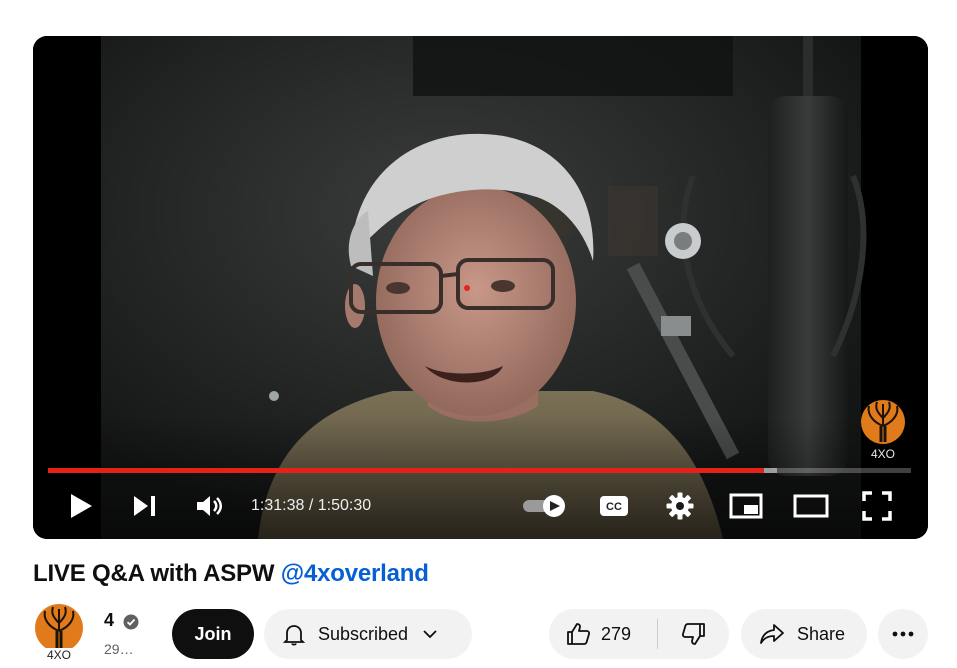  What do you see at coordinates (59, 654) in the screenshot?
I see `avatar-text: 4XO` at bounding box center [59, 654].